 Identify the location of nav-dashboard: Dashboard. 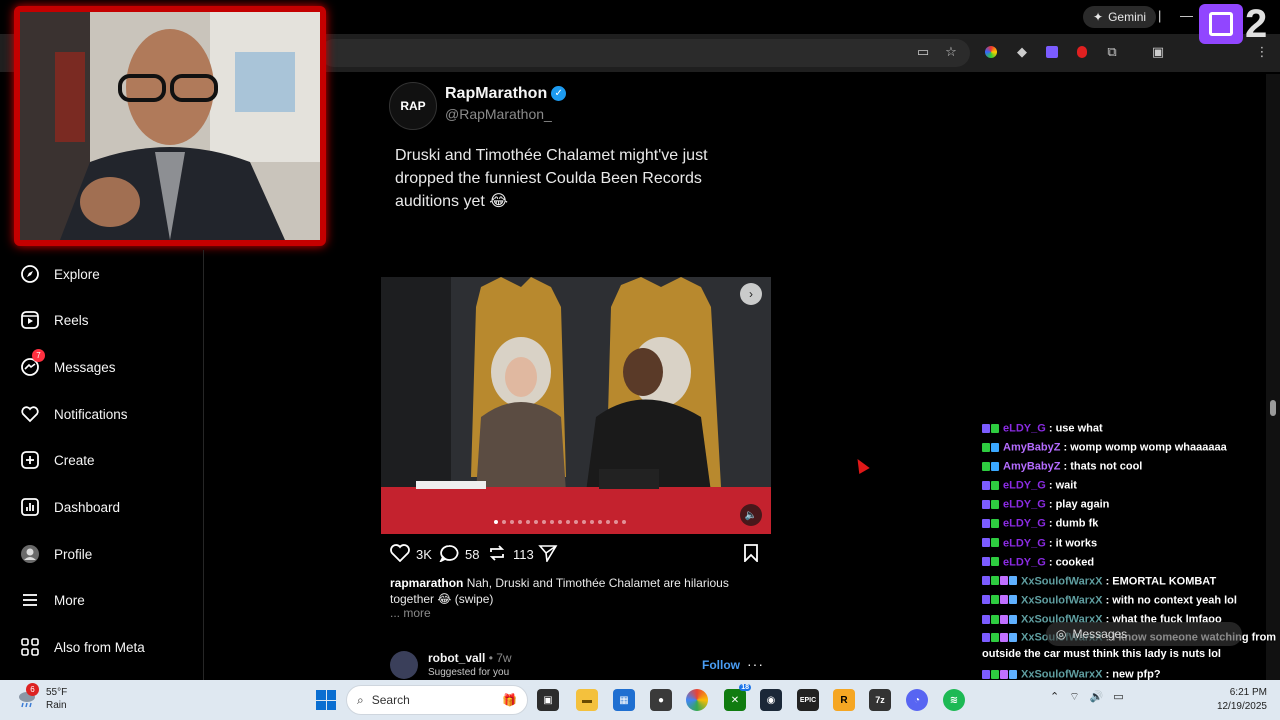
(70, 507).